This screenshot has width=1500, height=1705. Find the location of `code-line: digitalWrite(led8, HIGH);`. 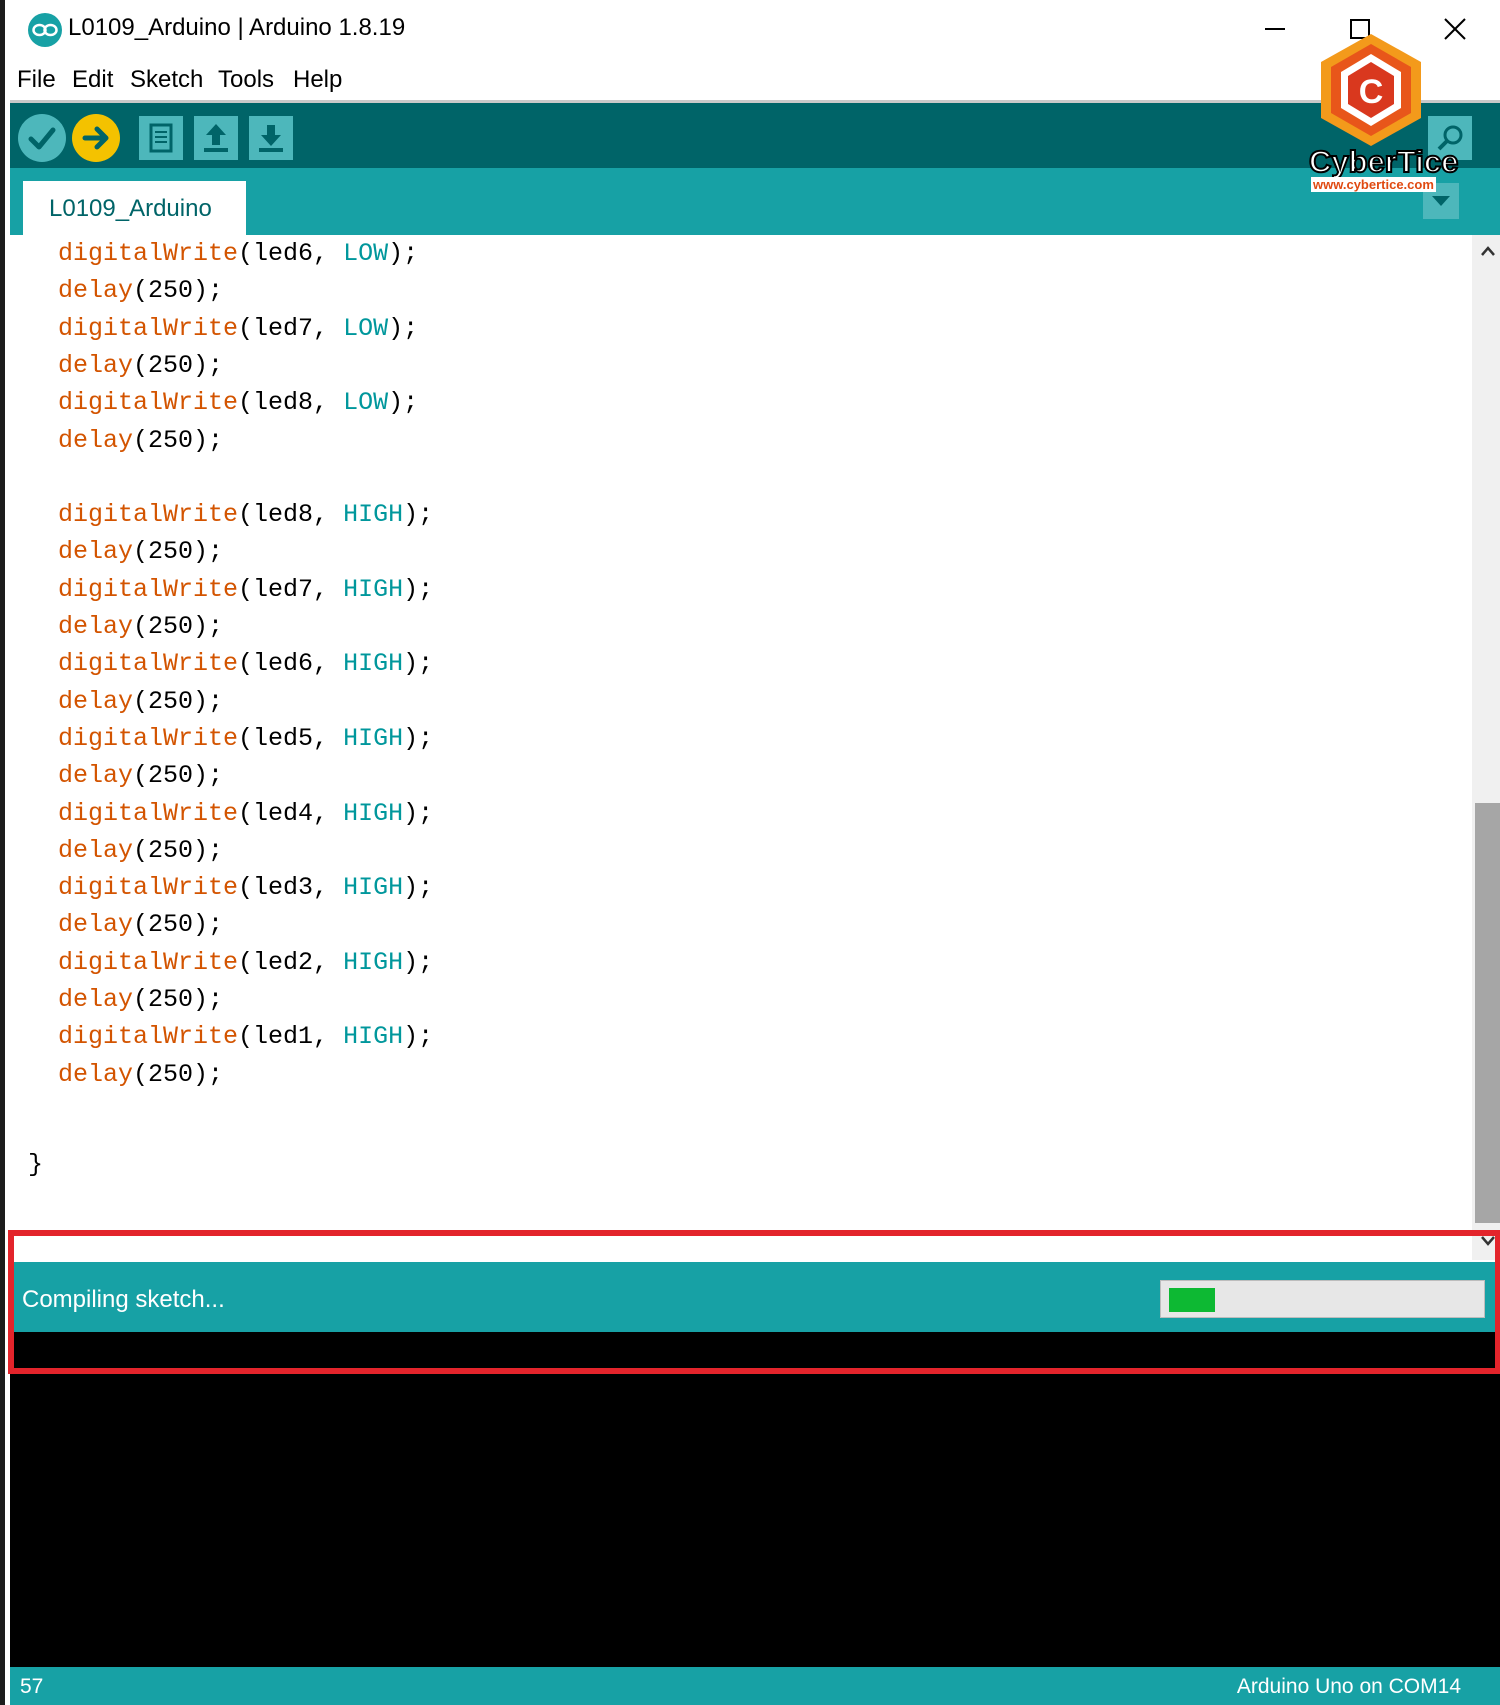

code-line: digitalWrite(led8, HIGH); is located at coordinates (245, 520).